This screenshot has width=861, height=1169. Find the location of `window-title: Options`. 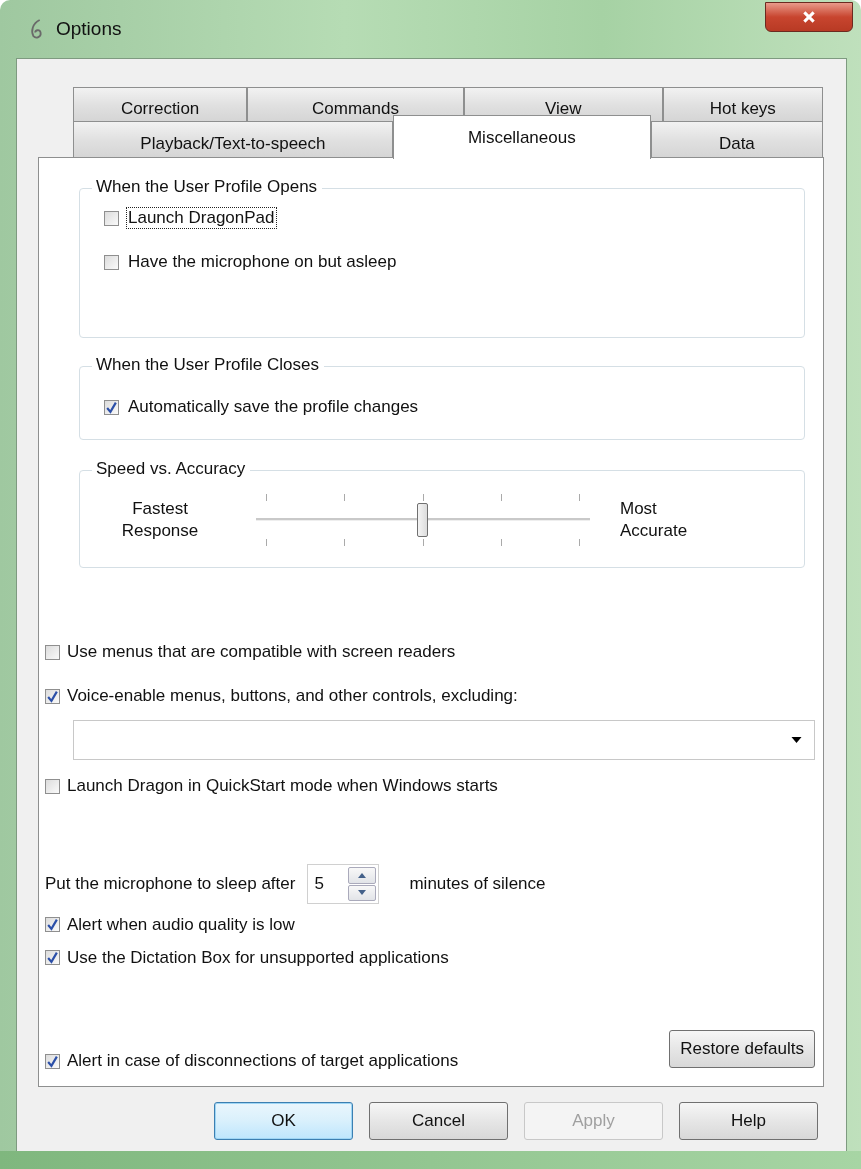

window-title: Options is located at coordinates (89, 29).